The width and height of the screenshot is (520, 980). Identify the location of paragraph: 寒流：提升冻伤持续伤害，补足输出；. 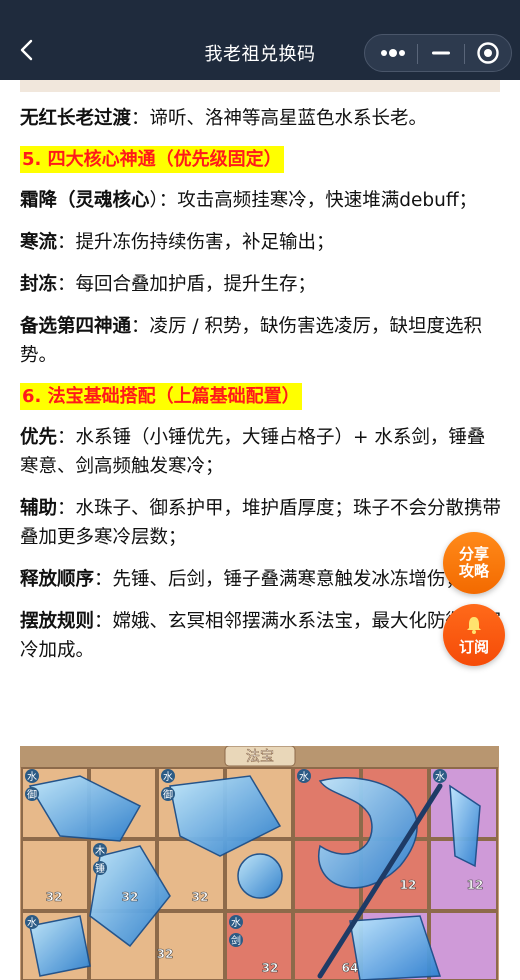
(261, 242).